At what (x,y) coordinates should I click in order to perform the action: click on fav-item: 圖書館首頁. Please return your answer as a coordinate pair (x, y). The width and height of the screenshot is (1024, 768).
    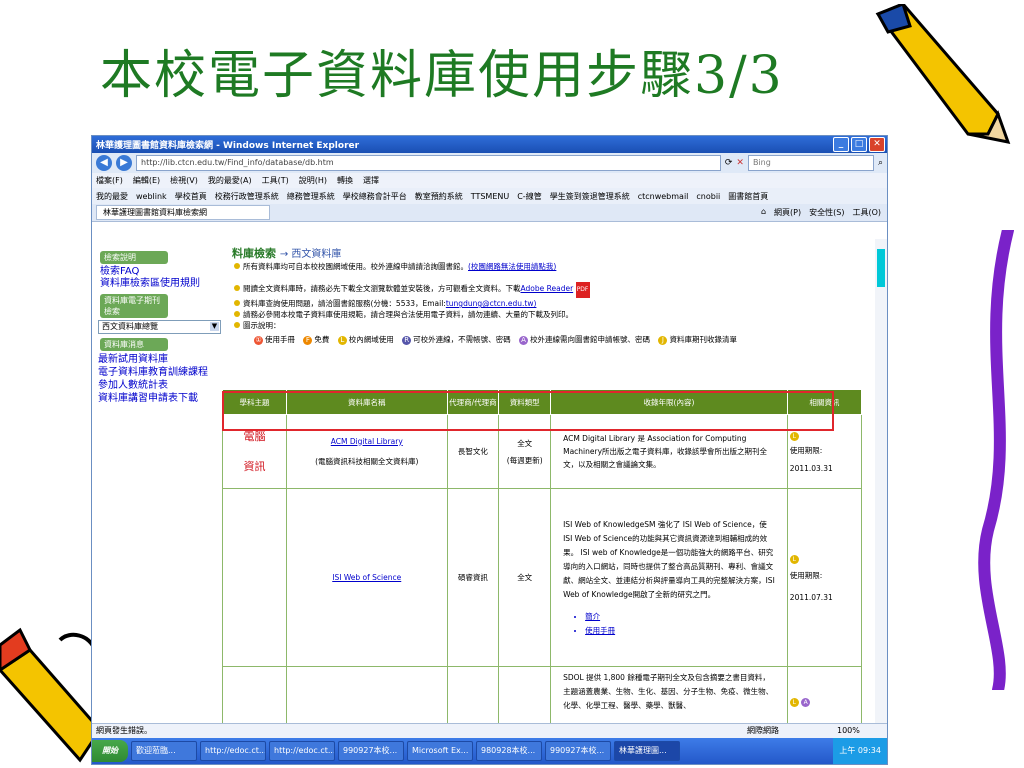
    Looking at the image, I should click on (748, 196).